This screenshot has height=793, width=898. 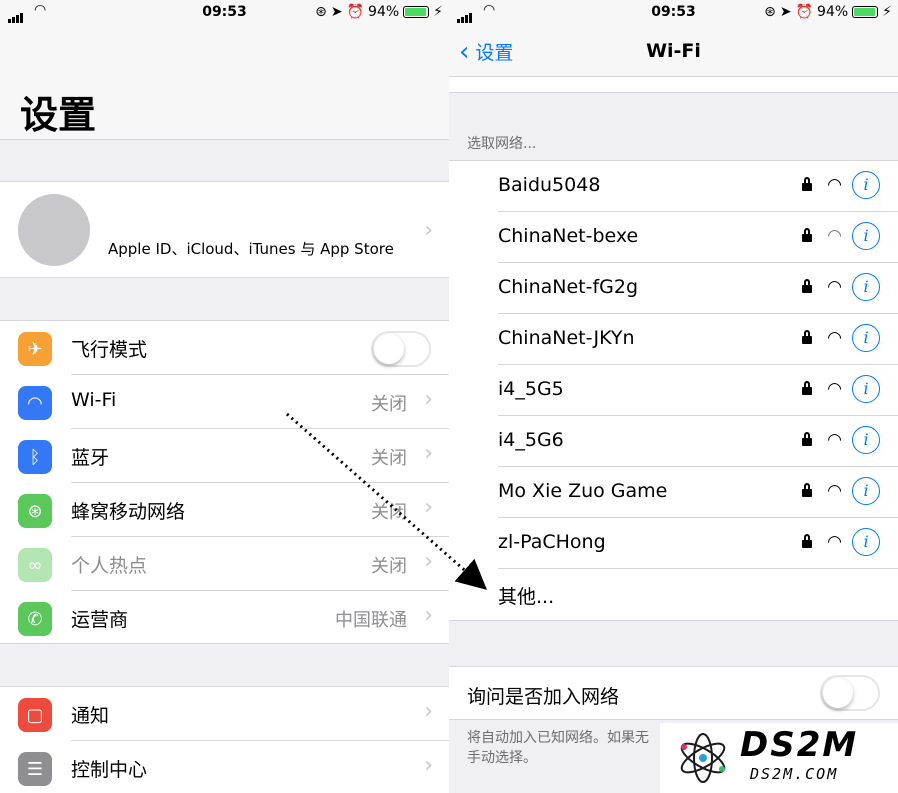 I want to click on network-name: i4_5G6, so click(x=531, y=440).